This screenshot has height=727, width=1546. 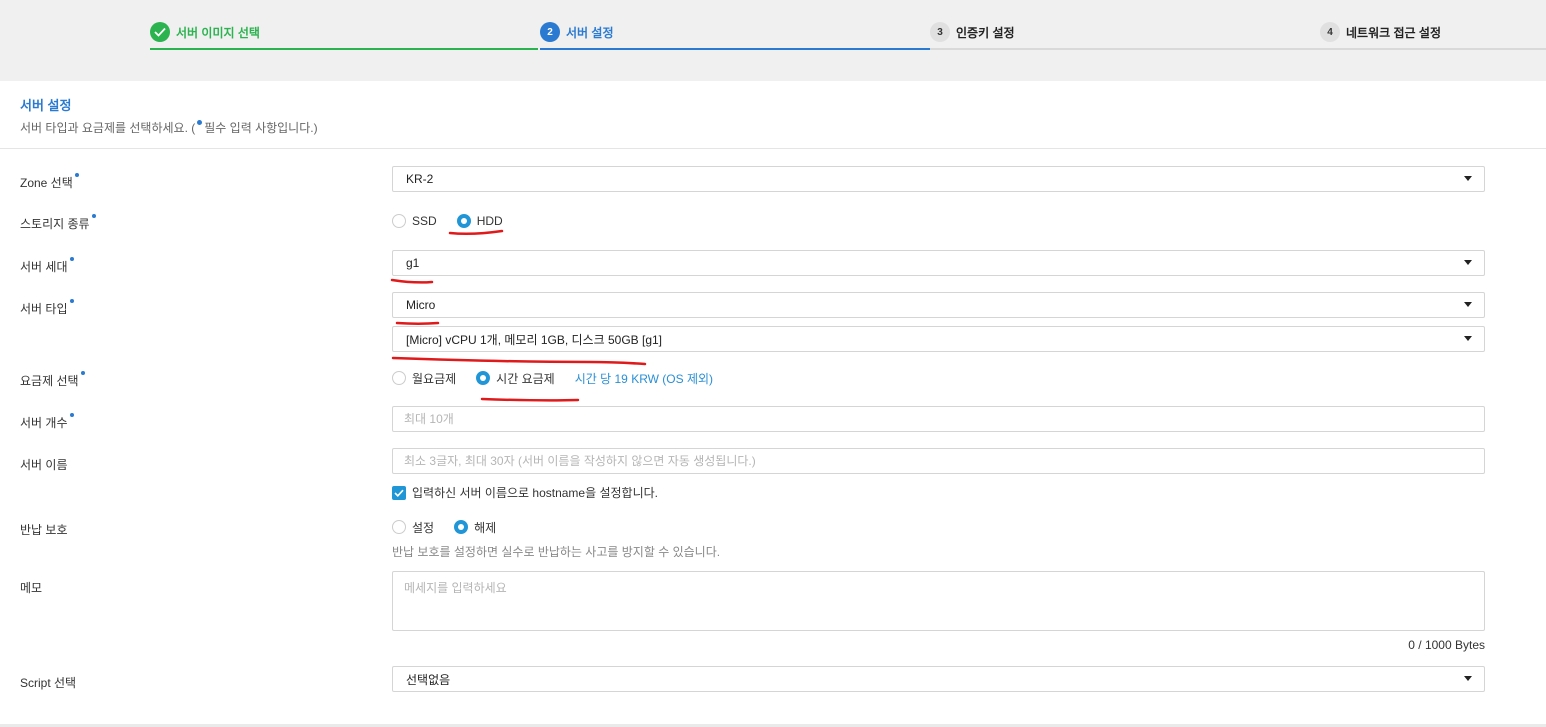 What do you see at coordinates (424, 378) in the screenshot?
I see `plan-monthly-radio: 월요금제` at bounding box center [424, 378].